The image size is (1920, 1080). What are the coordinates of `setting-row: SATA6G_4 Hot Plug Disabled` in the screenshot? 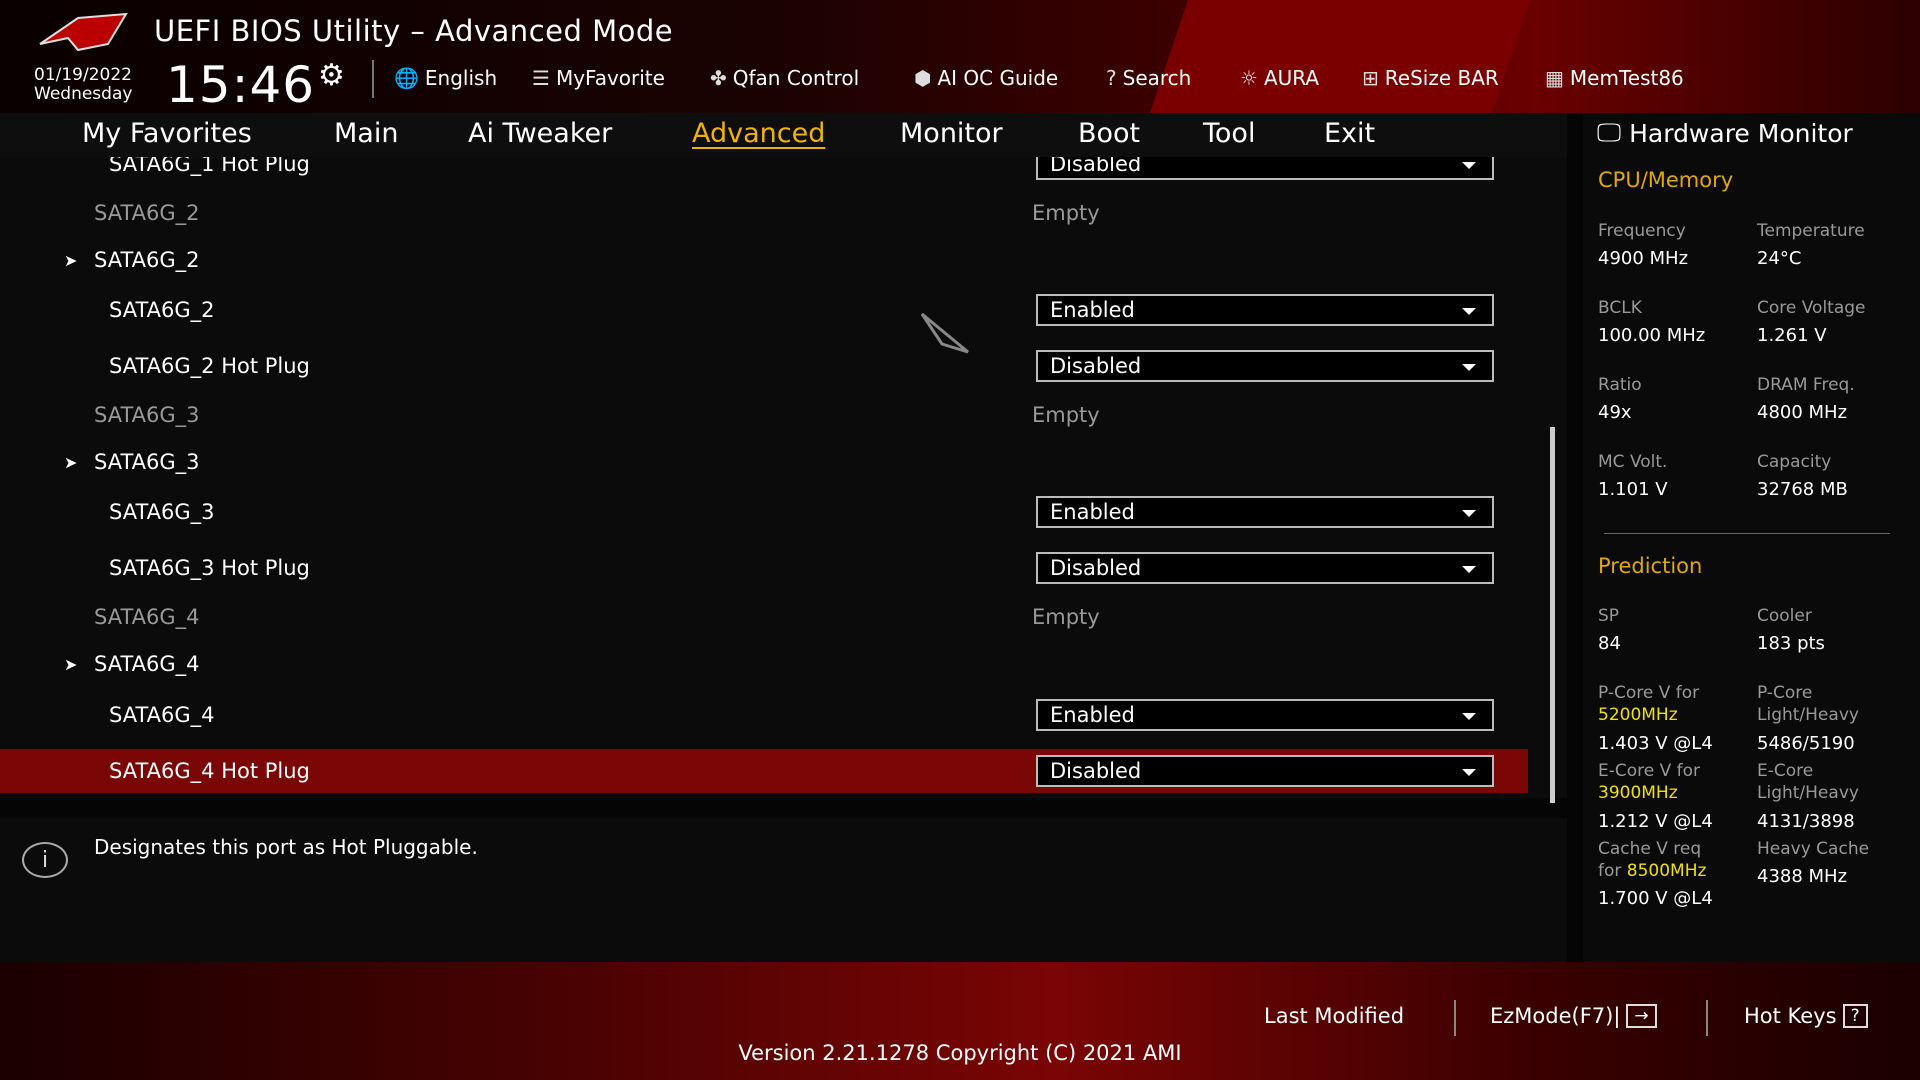 It's located at (764, 771).